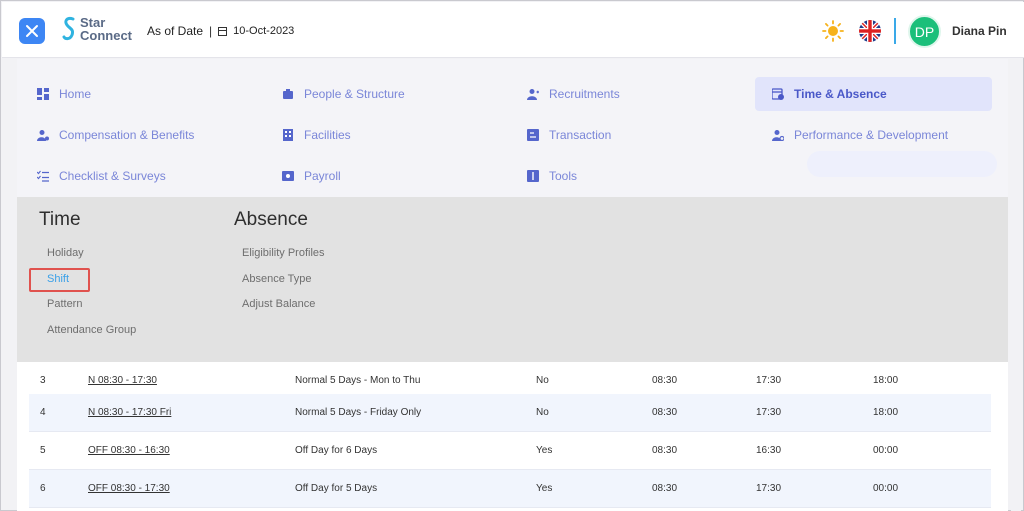 The height and width of the screenshot is (511, 1024). I want to click on submenu-heading-absence: Absence, so click(271, 219).